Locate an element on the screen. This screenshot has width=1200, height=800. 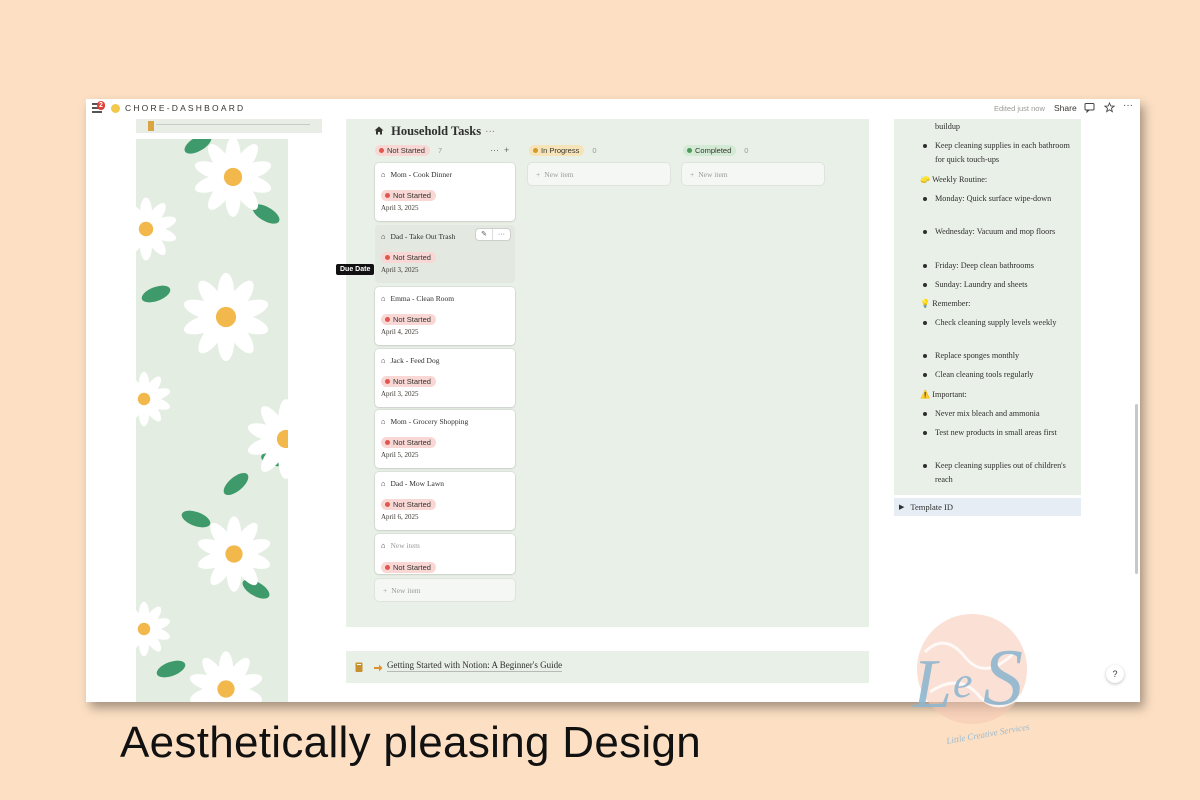
tip-bullet: Clean cleaning tools regularly is located at coordinates (999, 375).